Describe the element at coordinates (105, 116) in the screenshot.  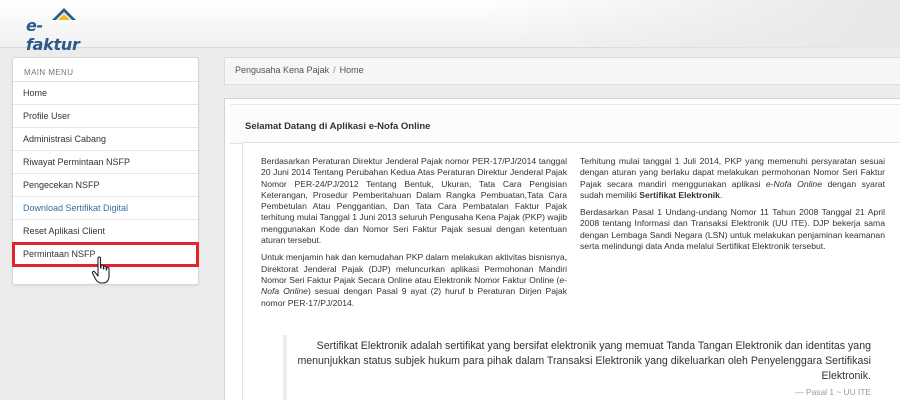
I see `sidebar-item-profile-user: Profile User` at that location.